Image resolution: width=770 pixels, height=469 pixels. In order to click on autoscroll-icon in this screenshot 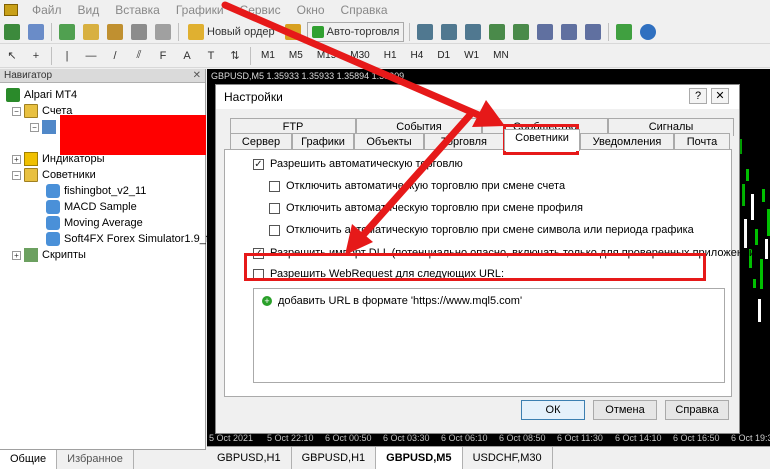, I will do `click(569, 31)`.